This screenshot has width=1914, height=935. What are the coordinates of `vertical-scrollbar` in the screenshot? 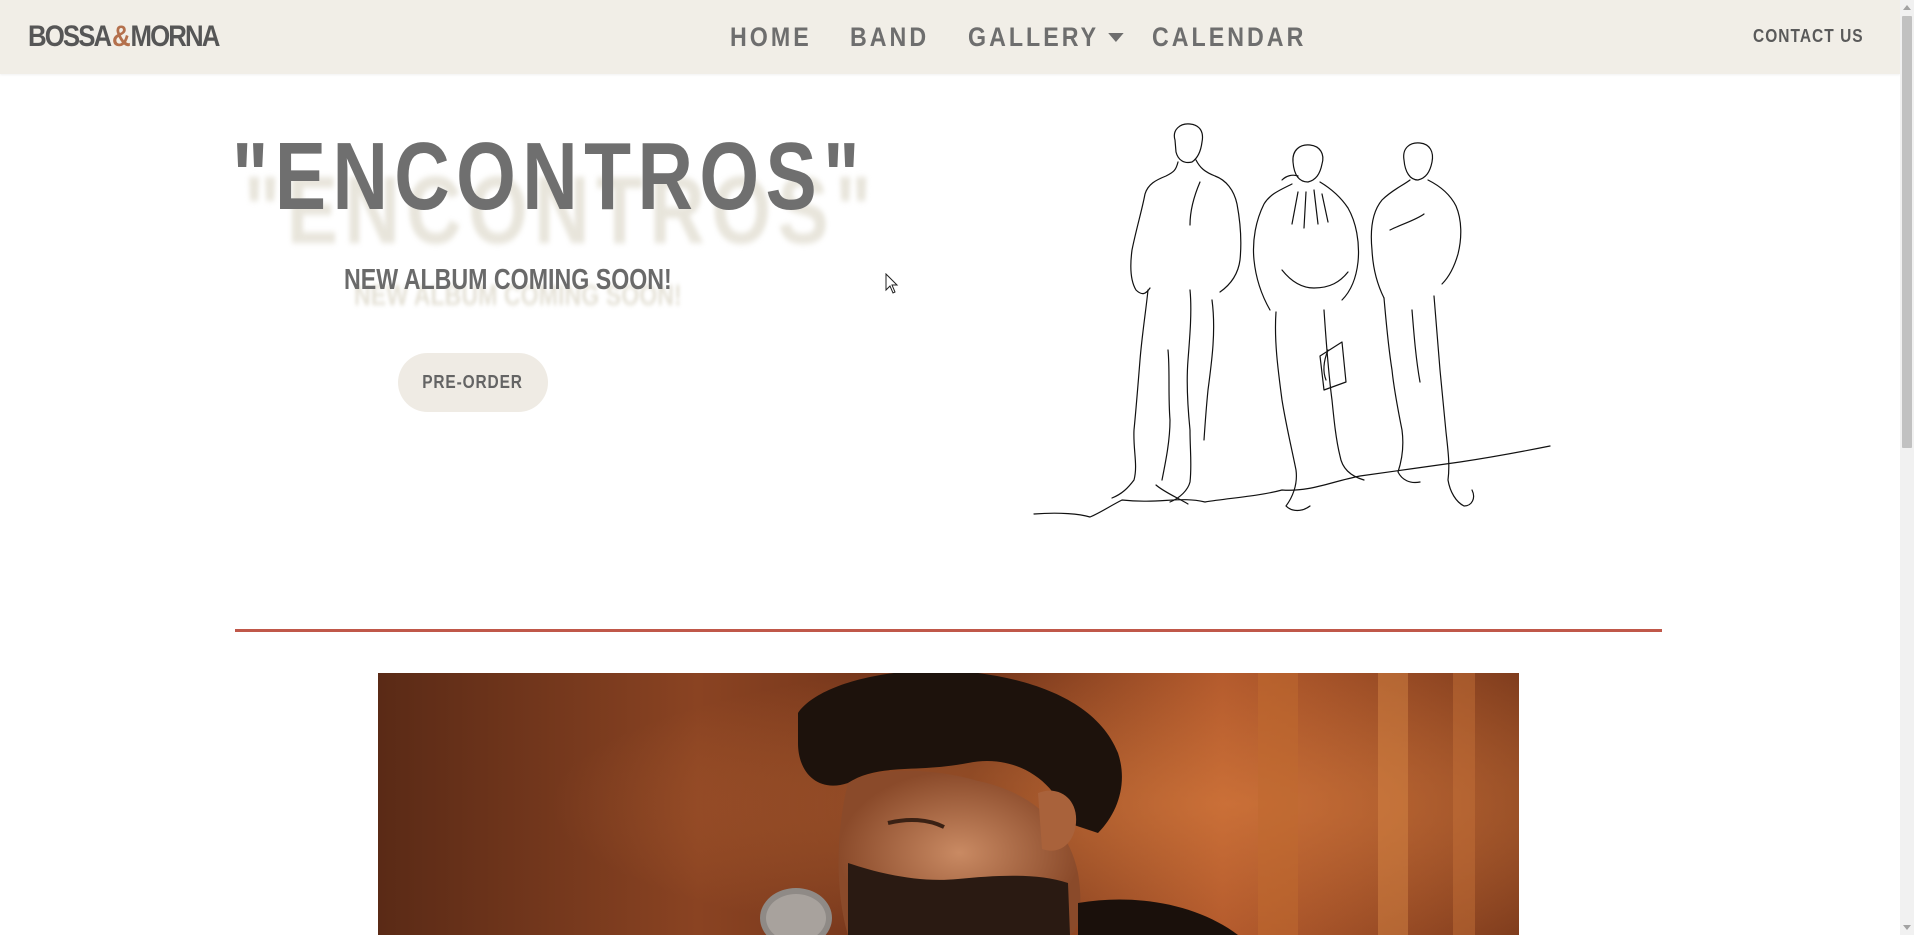 It's located at (1907, 467).